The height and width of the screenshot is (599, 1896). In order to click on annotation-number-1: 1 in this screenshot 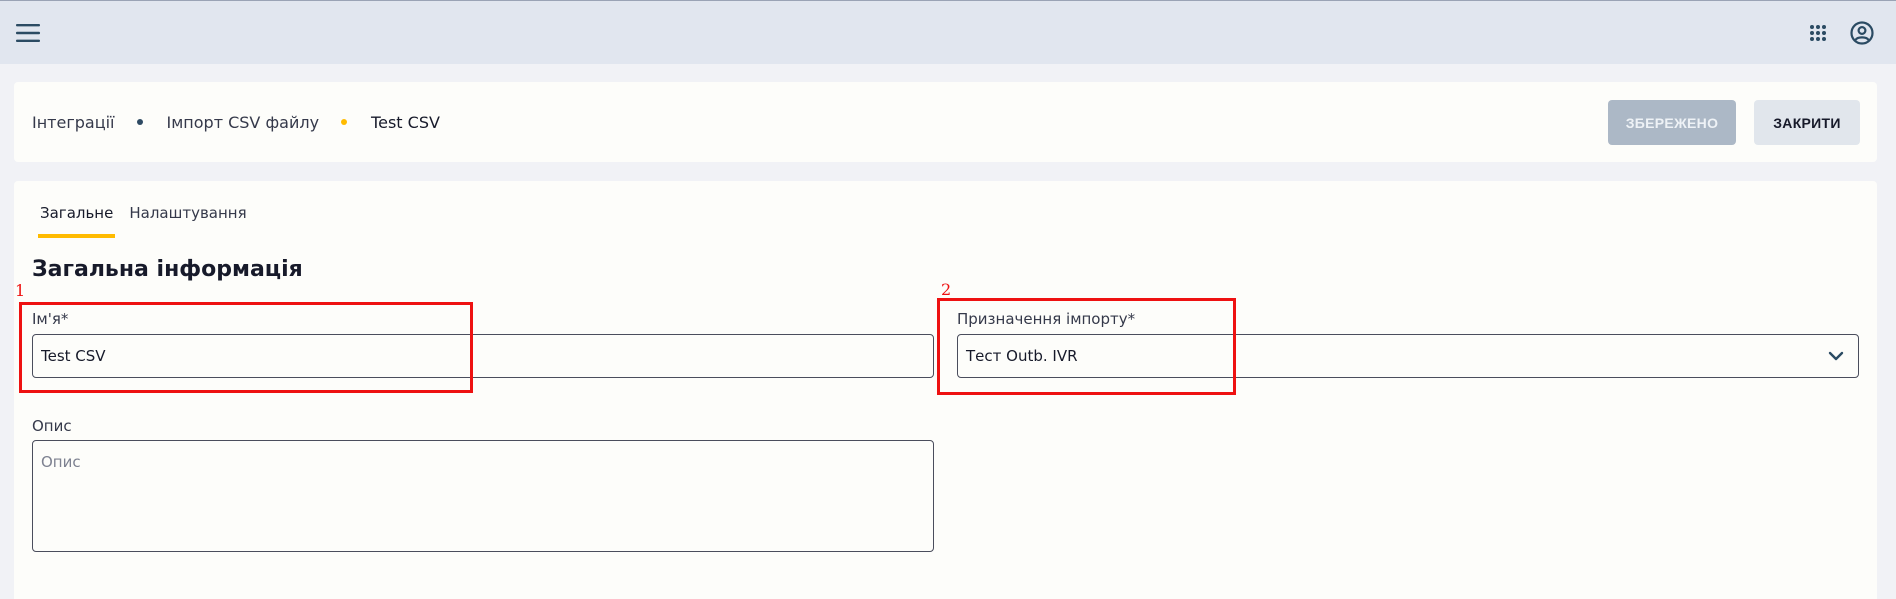, I will do `click(20, 290)`.